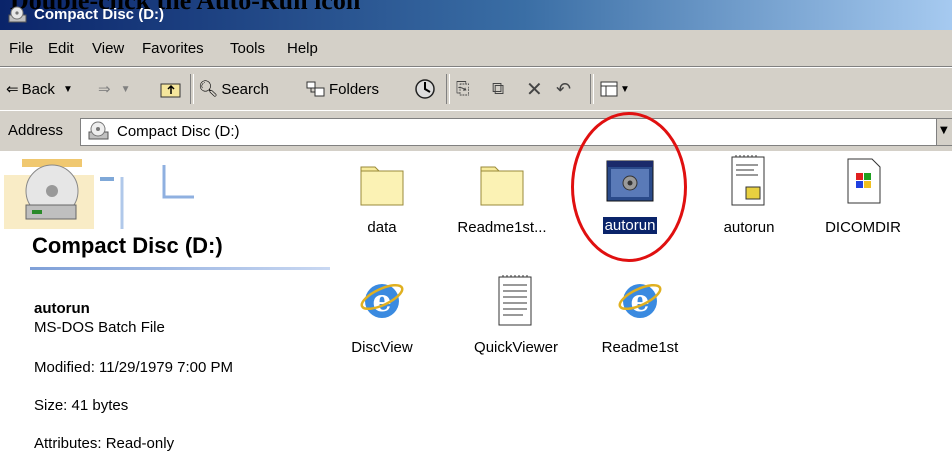  What do you see at coordinates (104, 89) in the screenshot?
I see `forward-arrow-icon: ⇒` at bounding box center [104, 89].